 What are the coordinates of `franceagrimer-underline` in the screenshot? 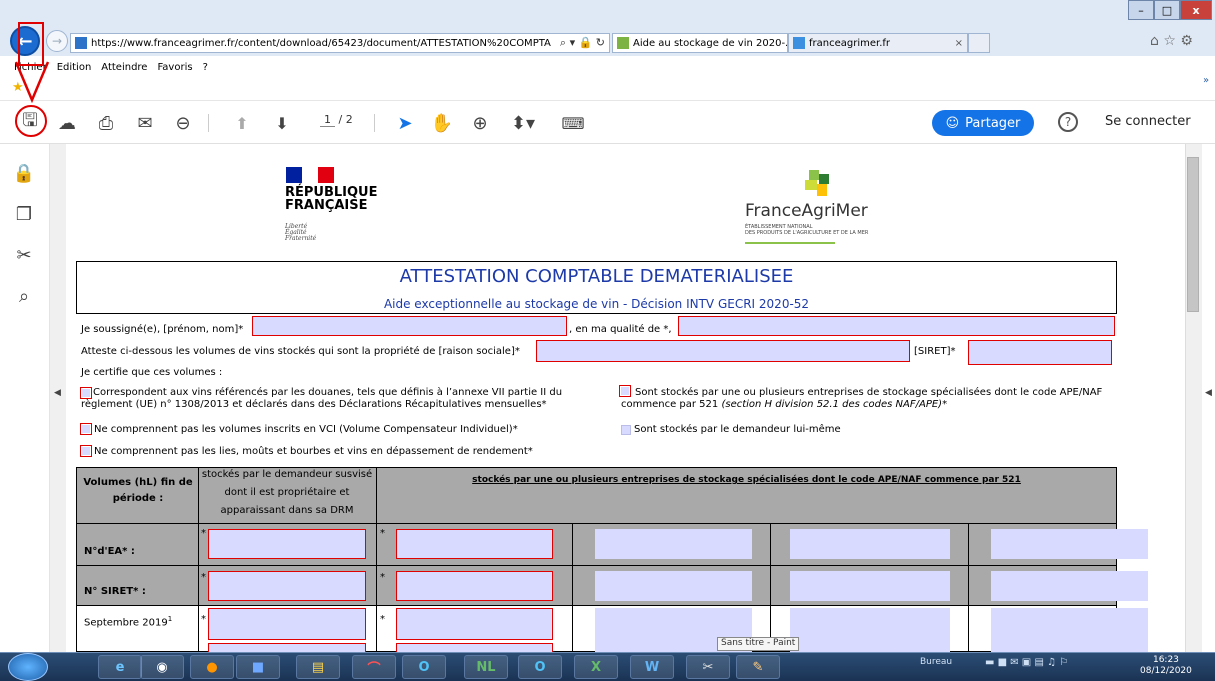 It's located at (790, 243).